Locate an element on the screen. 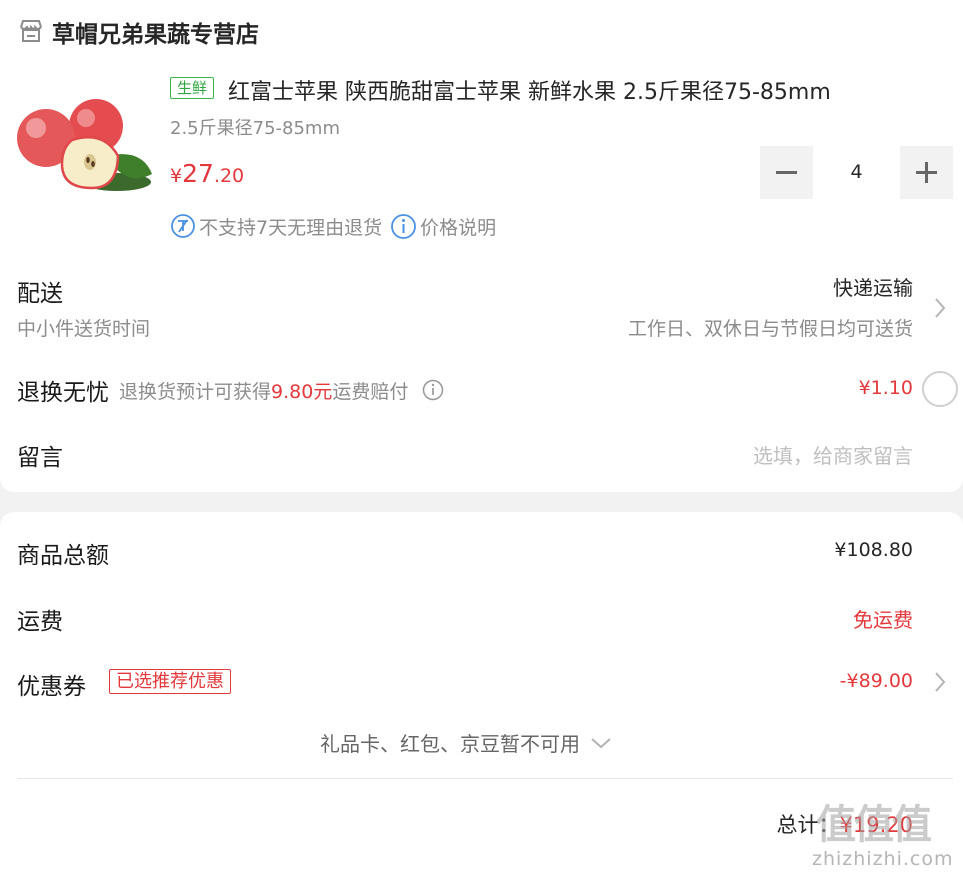  delivery-sublabel: 中小件送货时间 is located at coordinates (84, 329).